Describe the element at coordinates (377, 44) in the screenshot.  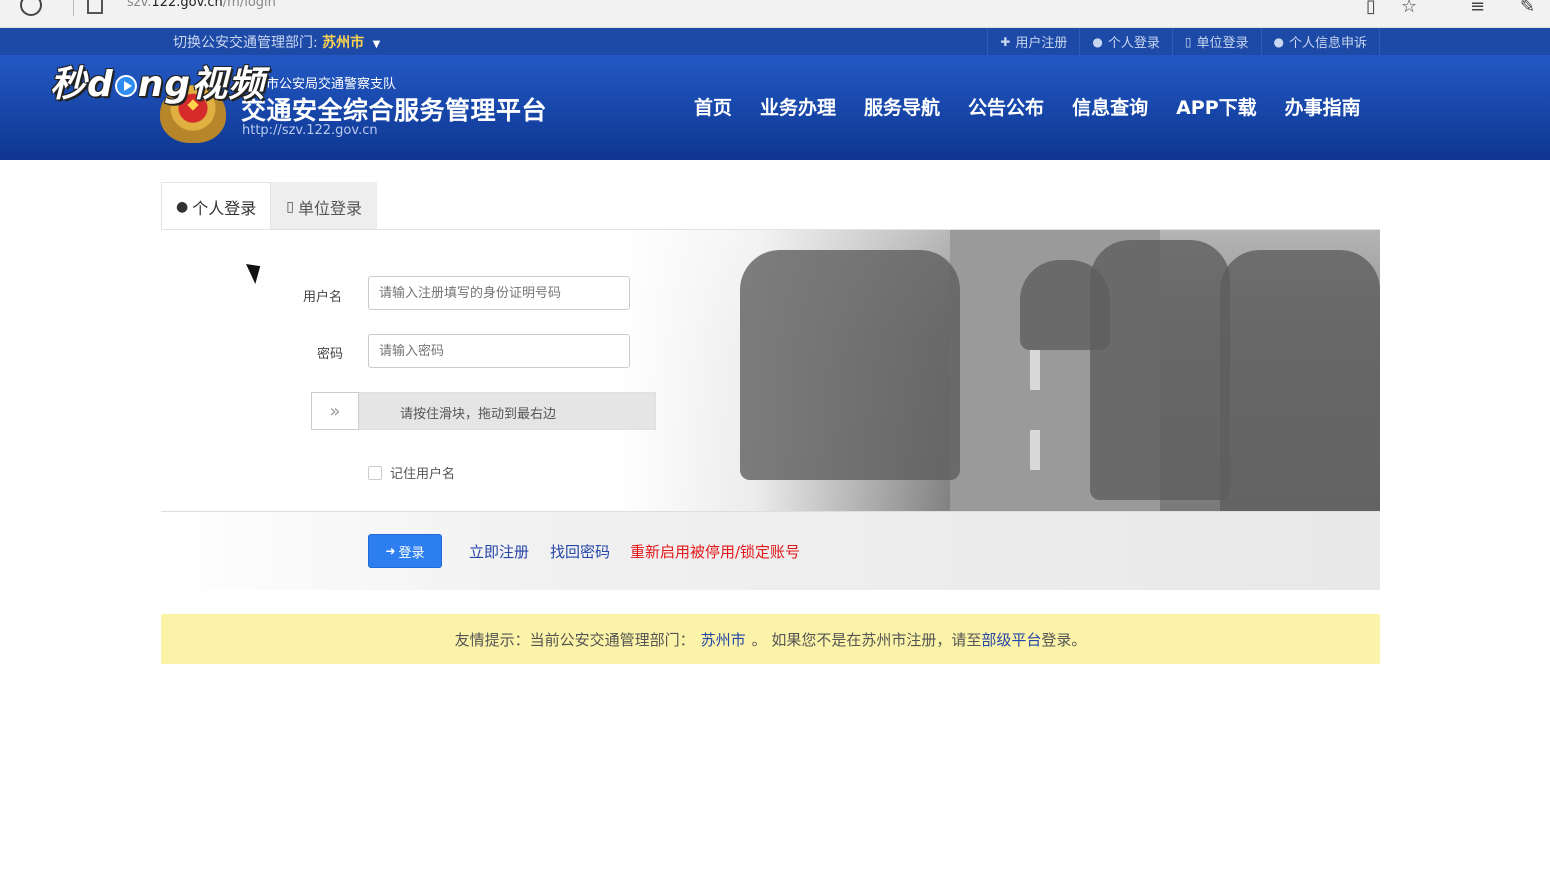
I see `caret-down-icon: ▼` at that location.